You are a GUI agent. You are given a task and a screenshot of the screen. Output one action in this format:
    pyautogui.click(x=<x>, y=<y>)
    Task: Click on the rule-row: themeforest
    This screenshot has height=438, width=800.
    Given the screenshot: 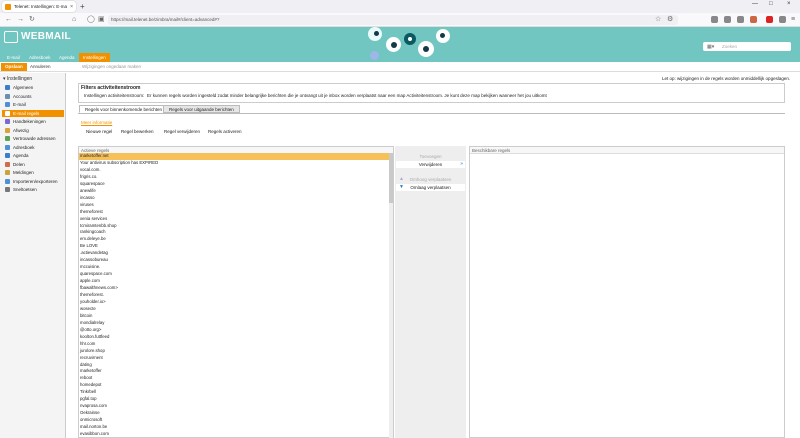 What is the action you would take?
    pyautogui.click(x=234, y=212)
    